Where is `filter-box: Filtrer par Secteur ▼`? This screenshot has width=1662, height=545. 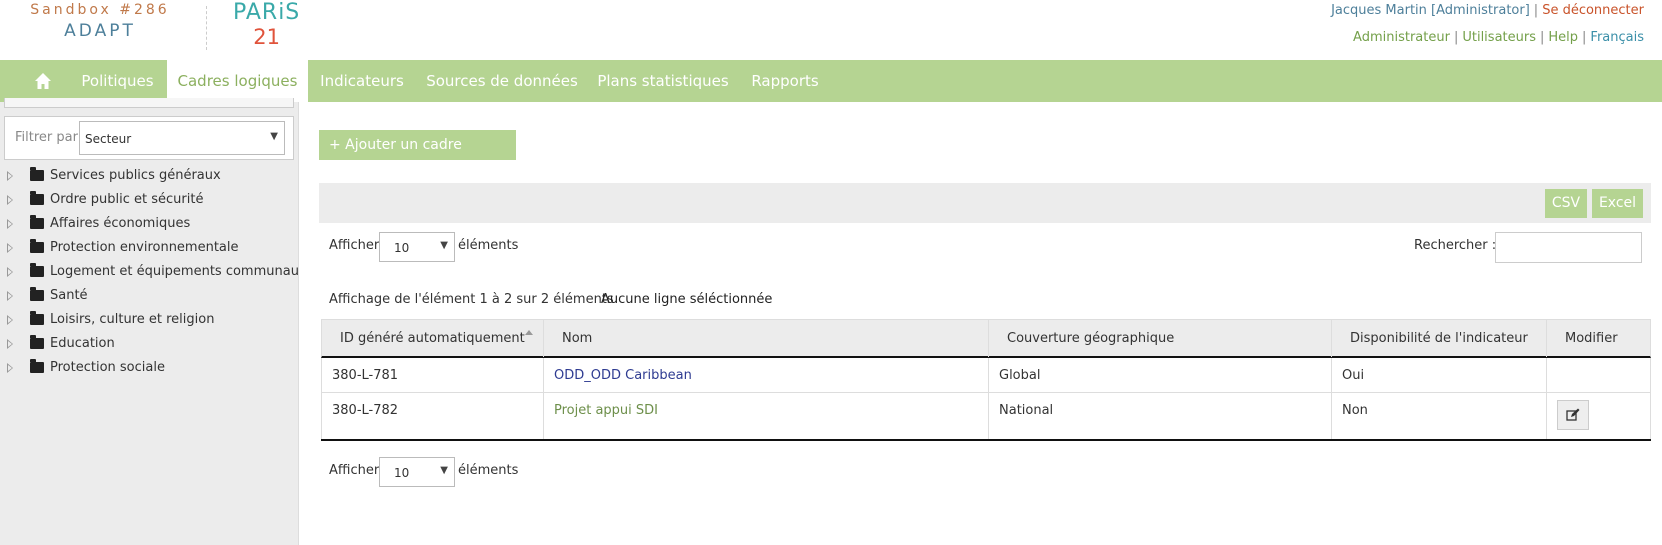
filter-box: Filtrer par Secteur ▼ is located at coordinates (149, 138).